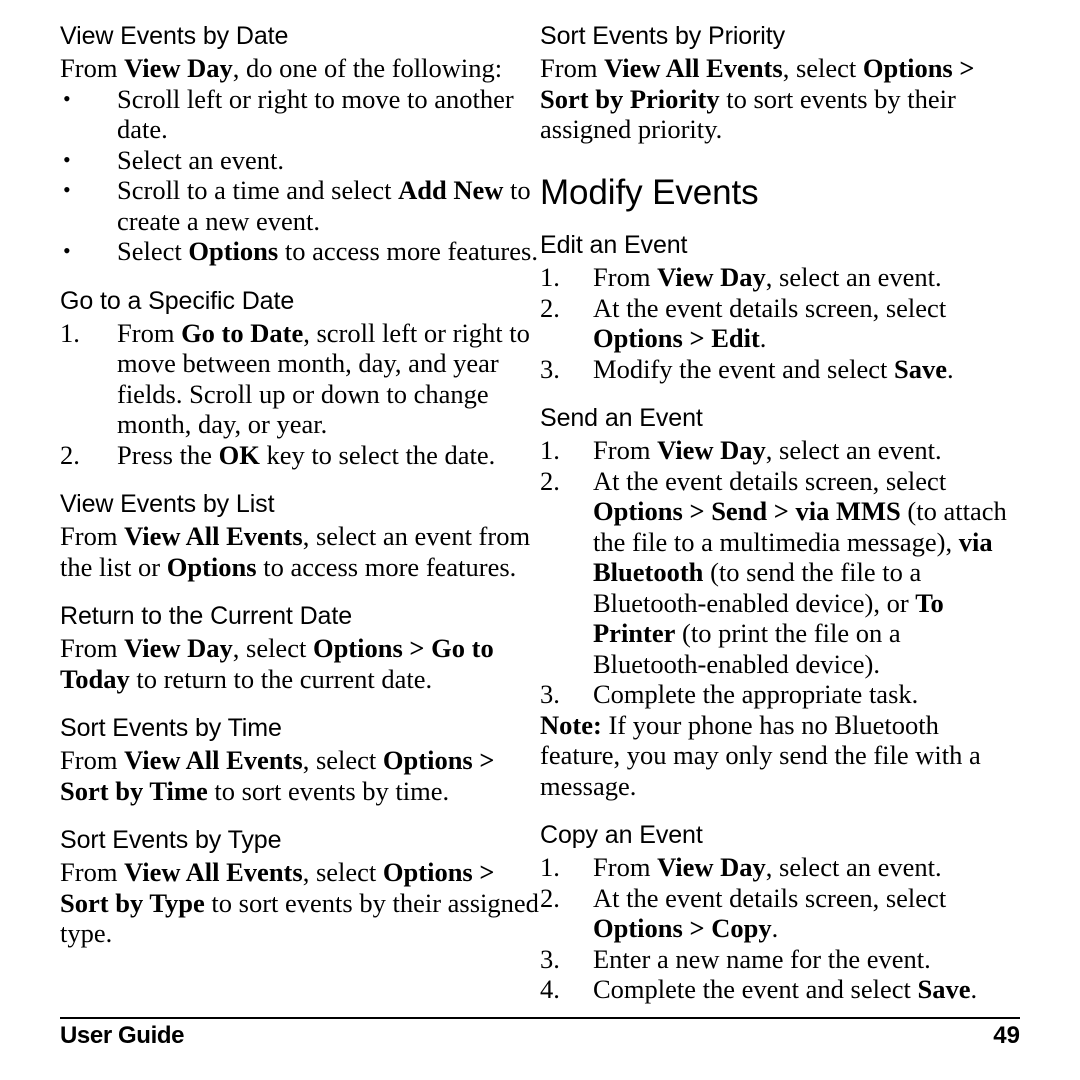 This screenshot has width=1080, height=1080. I want to click on section-heading: Sort Events by Time, so click(171, 728).